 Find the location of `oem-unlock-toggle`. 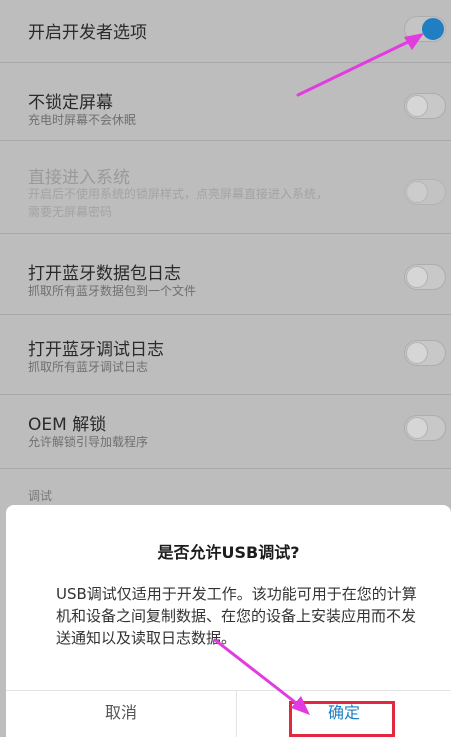

oem-unlock-toggle is located at coordinates (425, 428).